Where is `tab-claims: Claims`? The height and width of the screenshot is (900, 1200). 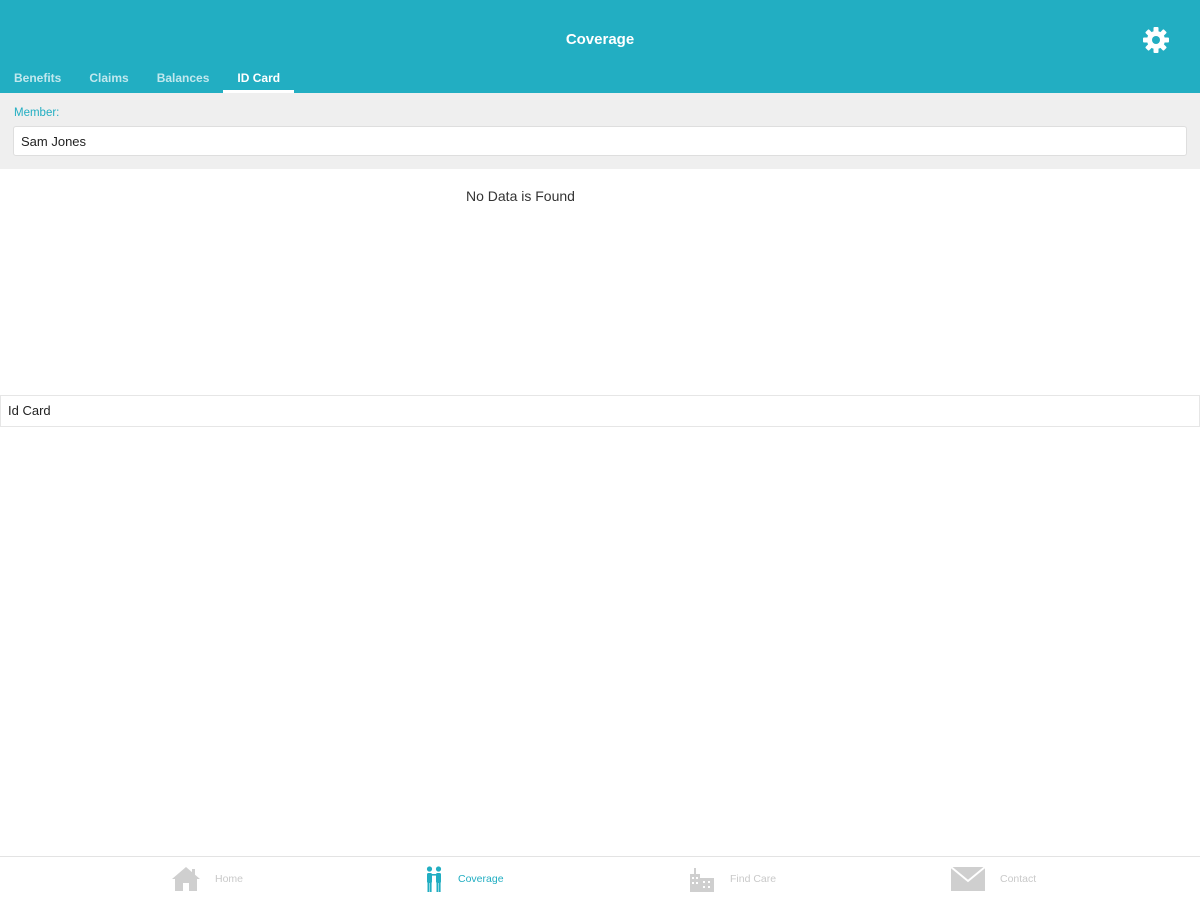 tab-claims: Claims is located at coordinates (108, 79).